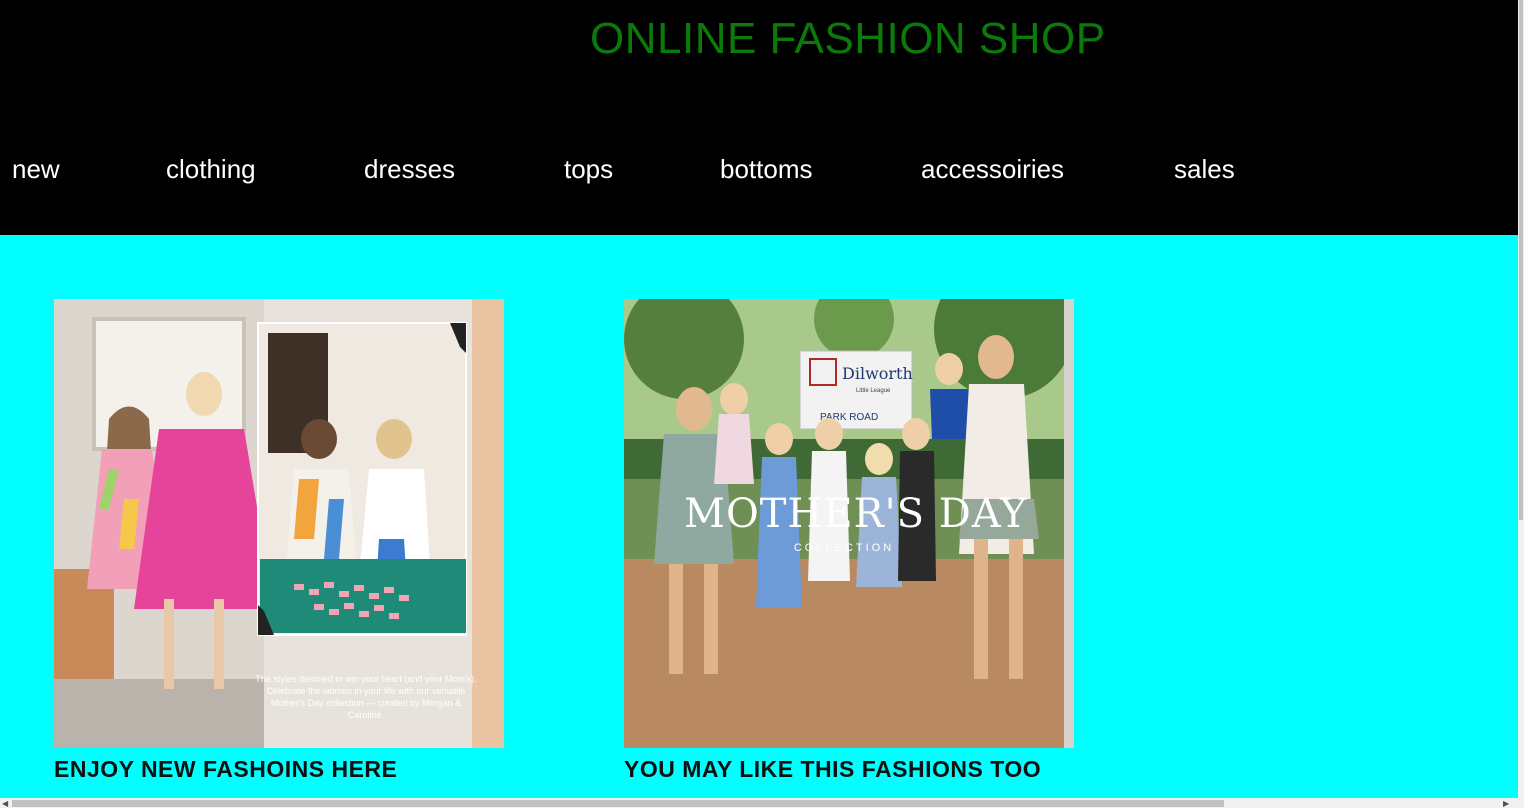  I want to click on nav-item-new: new, so click(36, 169).